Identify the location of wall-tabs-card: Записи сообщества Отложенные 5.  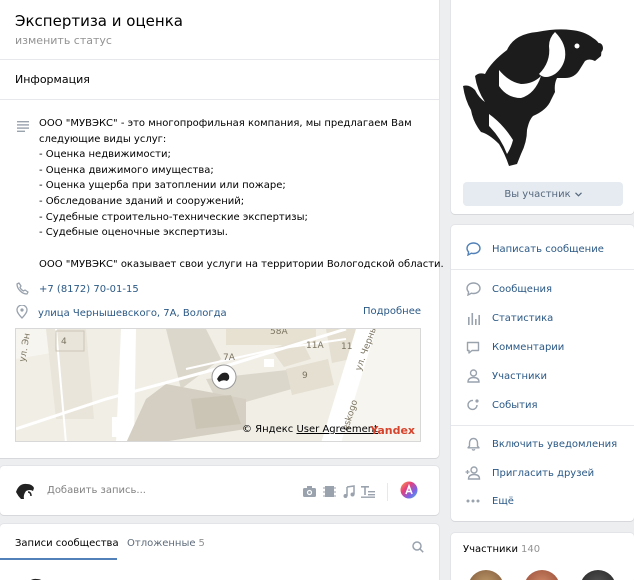
(219, 552).